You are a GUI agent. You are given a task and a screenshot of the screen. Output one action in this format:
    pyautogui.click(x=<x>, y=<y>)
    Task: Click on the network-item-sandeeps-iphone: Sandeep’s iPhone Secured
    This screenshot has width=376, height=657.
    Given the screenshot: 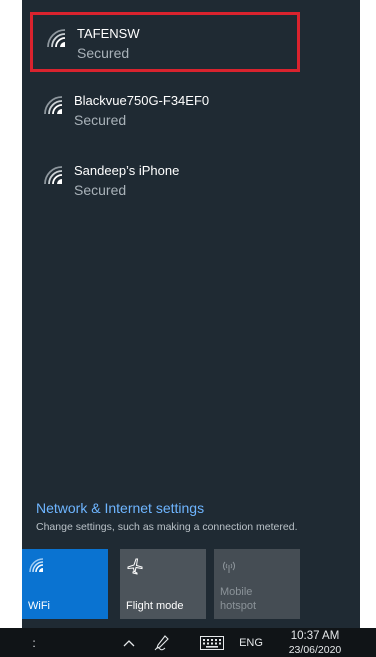 What is the action you would take?
    pyautogui.click(x=165, y=182)
    